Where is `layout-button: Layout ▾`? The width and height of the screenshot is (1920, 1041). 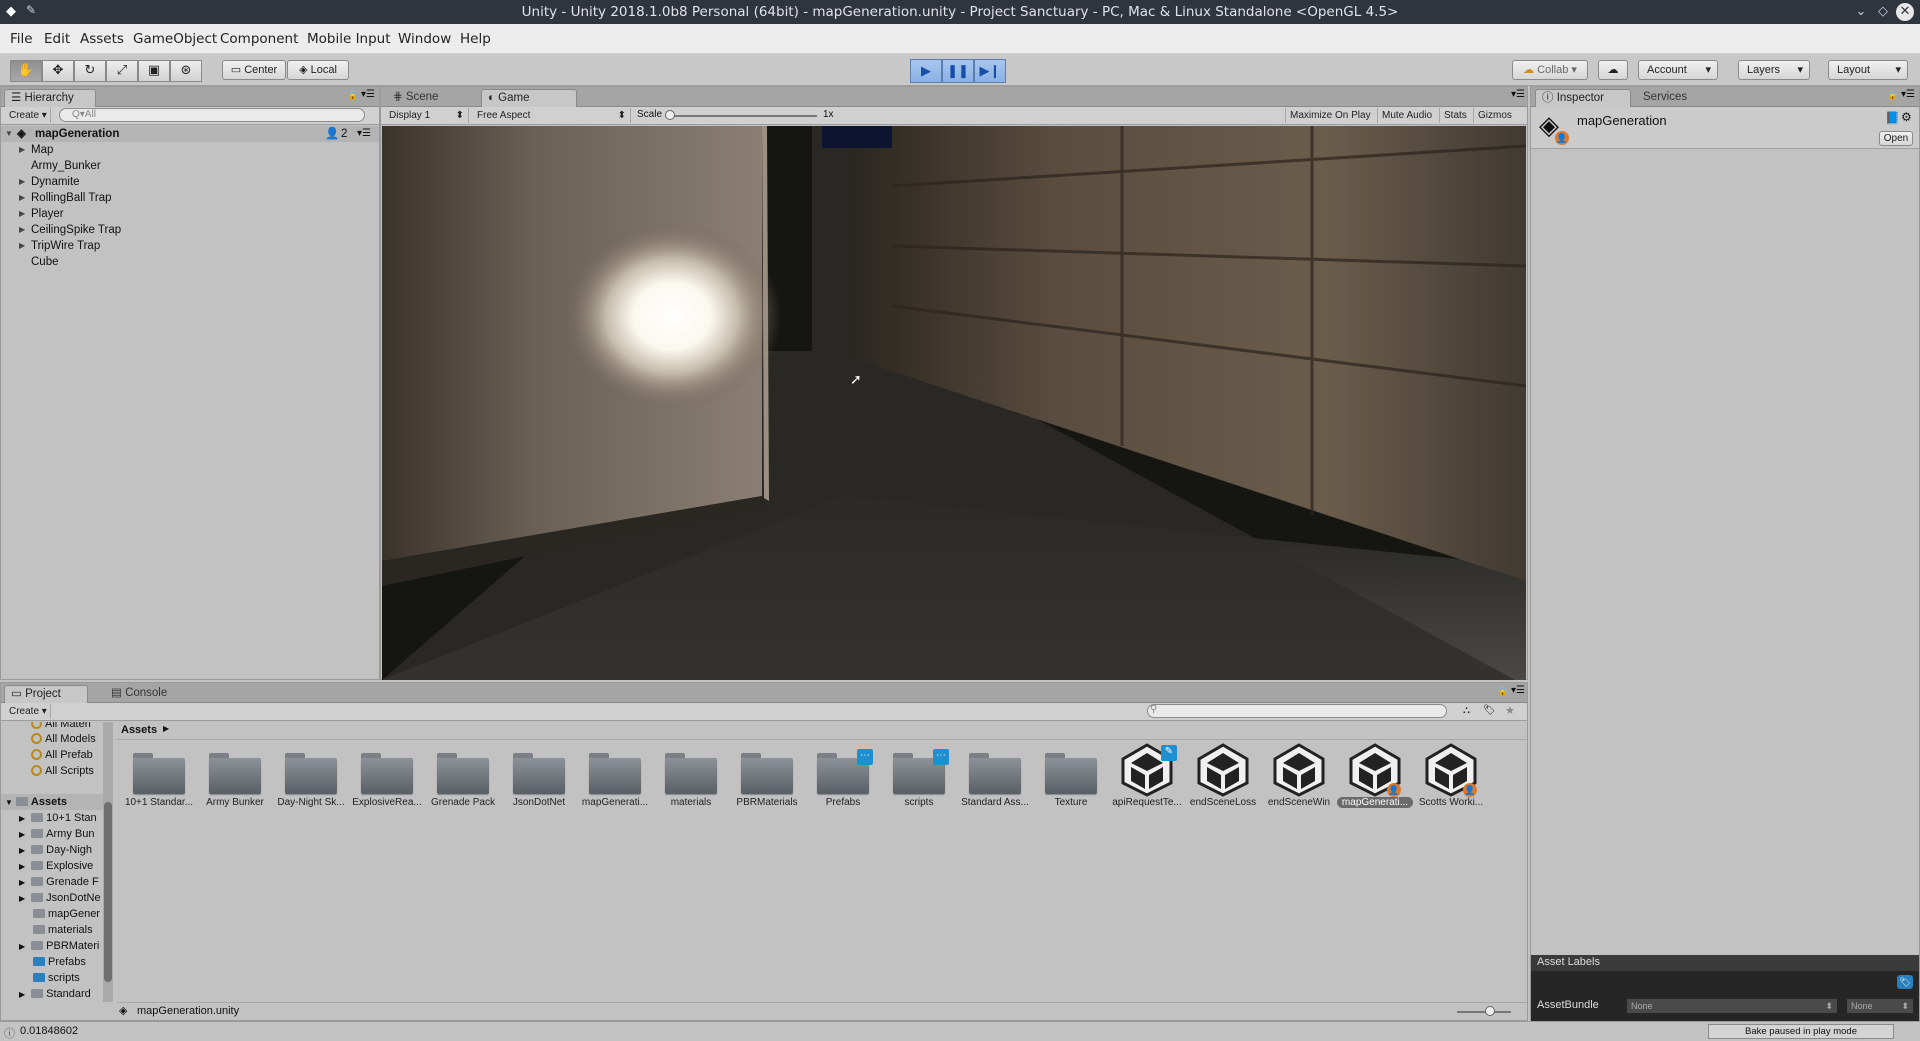
layout-button: Layout ▾ is located at coordinates (1868, 70).